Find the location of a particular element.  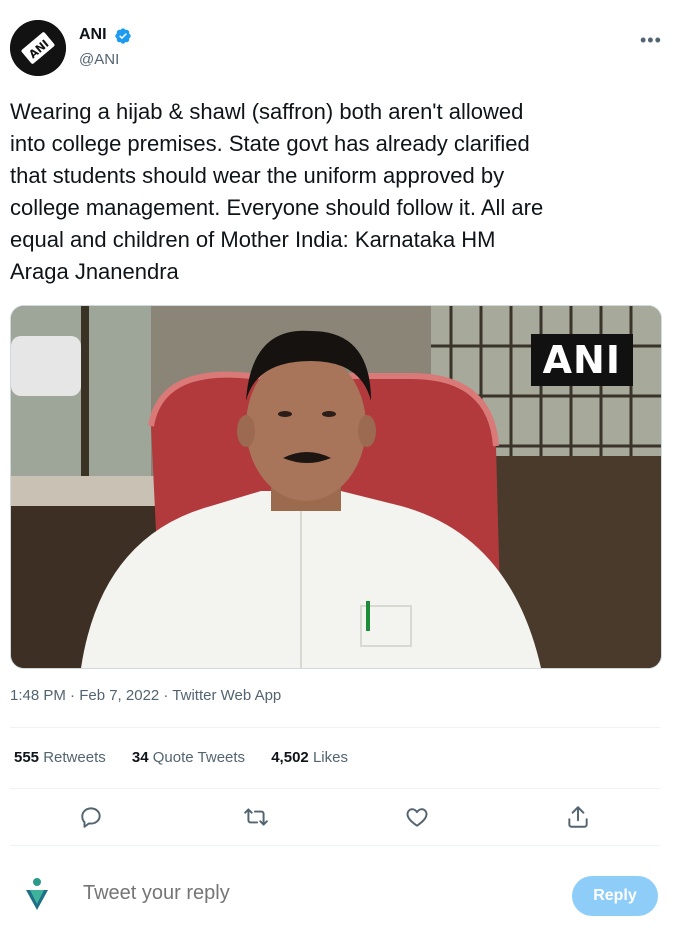

reply-input is located at coordinates (283, 893).